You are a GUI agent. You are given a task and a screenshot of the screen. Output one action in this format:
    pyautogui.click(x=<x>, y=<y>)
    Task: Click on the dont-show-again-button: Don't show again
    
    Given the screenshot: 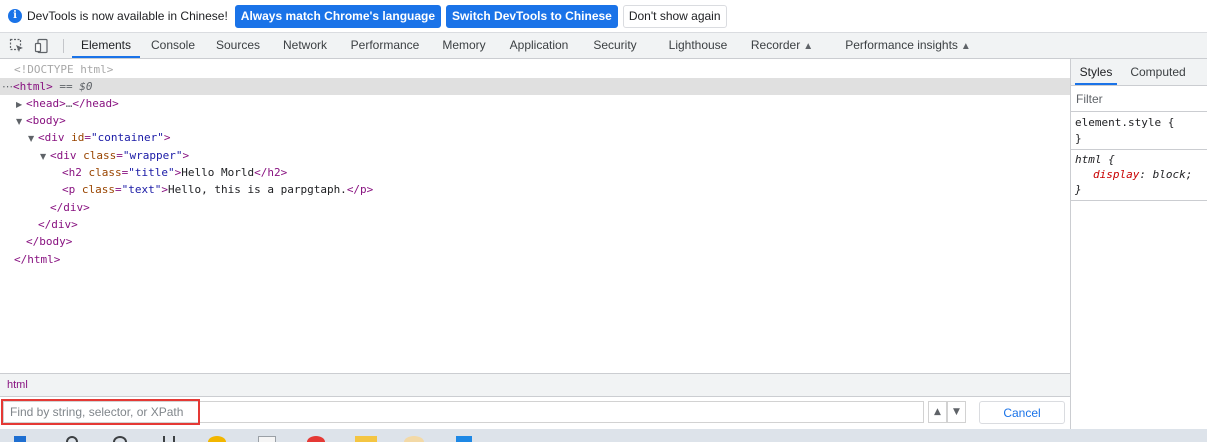 What is the action you would take?
    pyautogui.click(x=674, y=16)
    